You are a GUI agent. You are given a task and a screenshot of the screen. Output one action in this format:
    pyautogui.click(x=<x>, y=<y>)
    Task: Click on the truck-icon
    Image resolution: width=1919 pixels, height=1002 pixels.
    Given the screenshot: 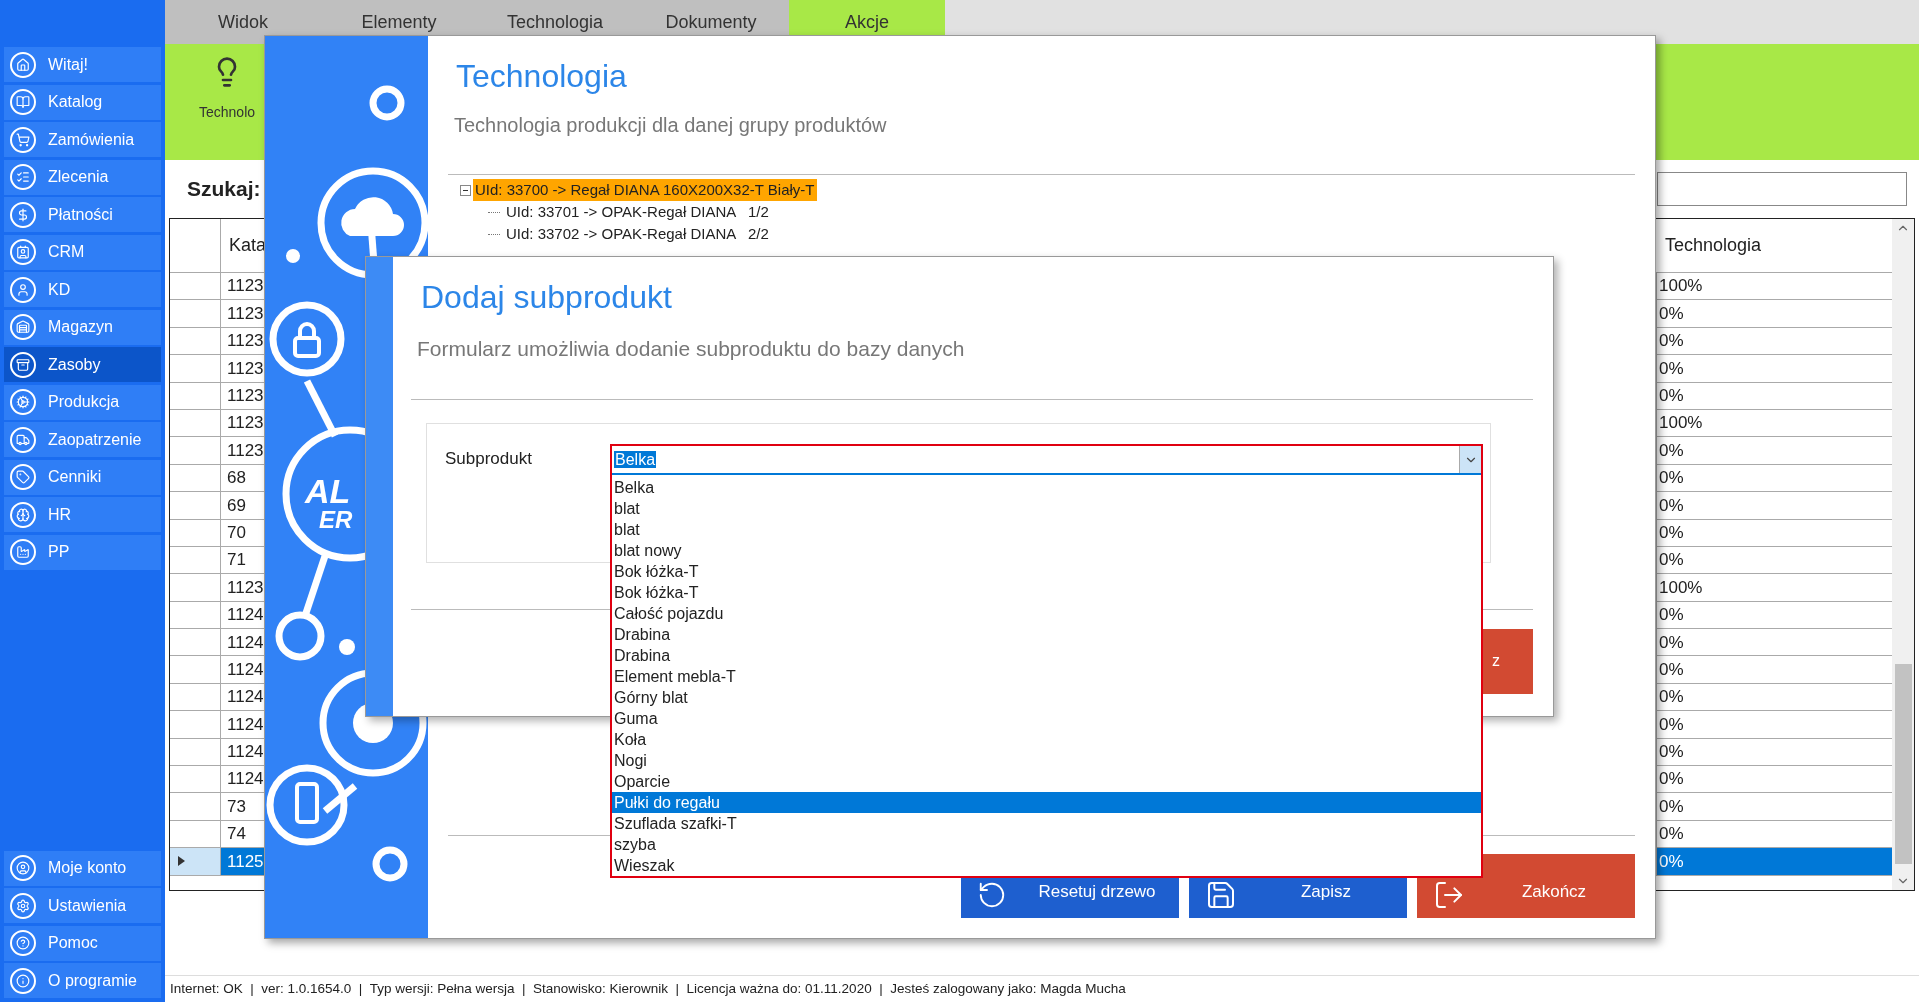 What is the action you would take?
    pyautogui.click(x=23, y=439)
    